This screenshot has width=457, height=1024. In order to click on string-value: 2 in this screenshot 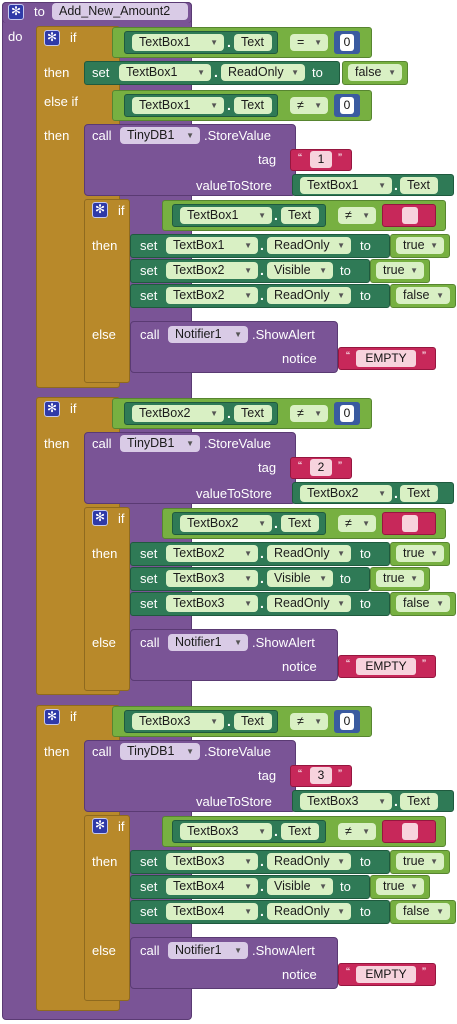, I will do `click(321, 467)`.